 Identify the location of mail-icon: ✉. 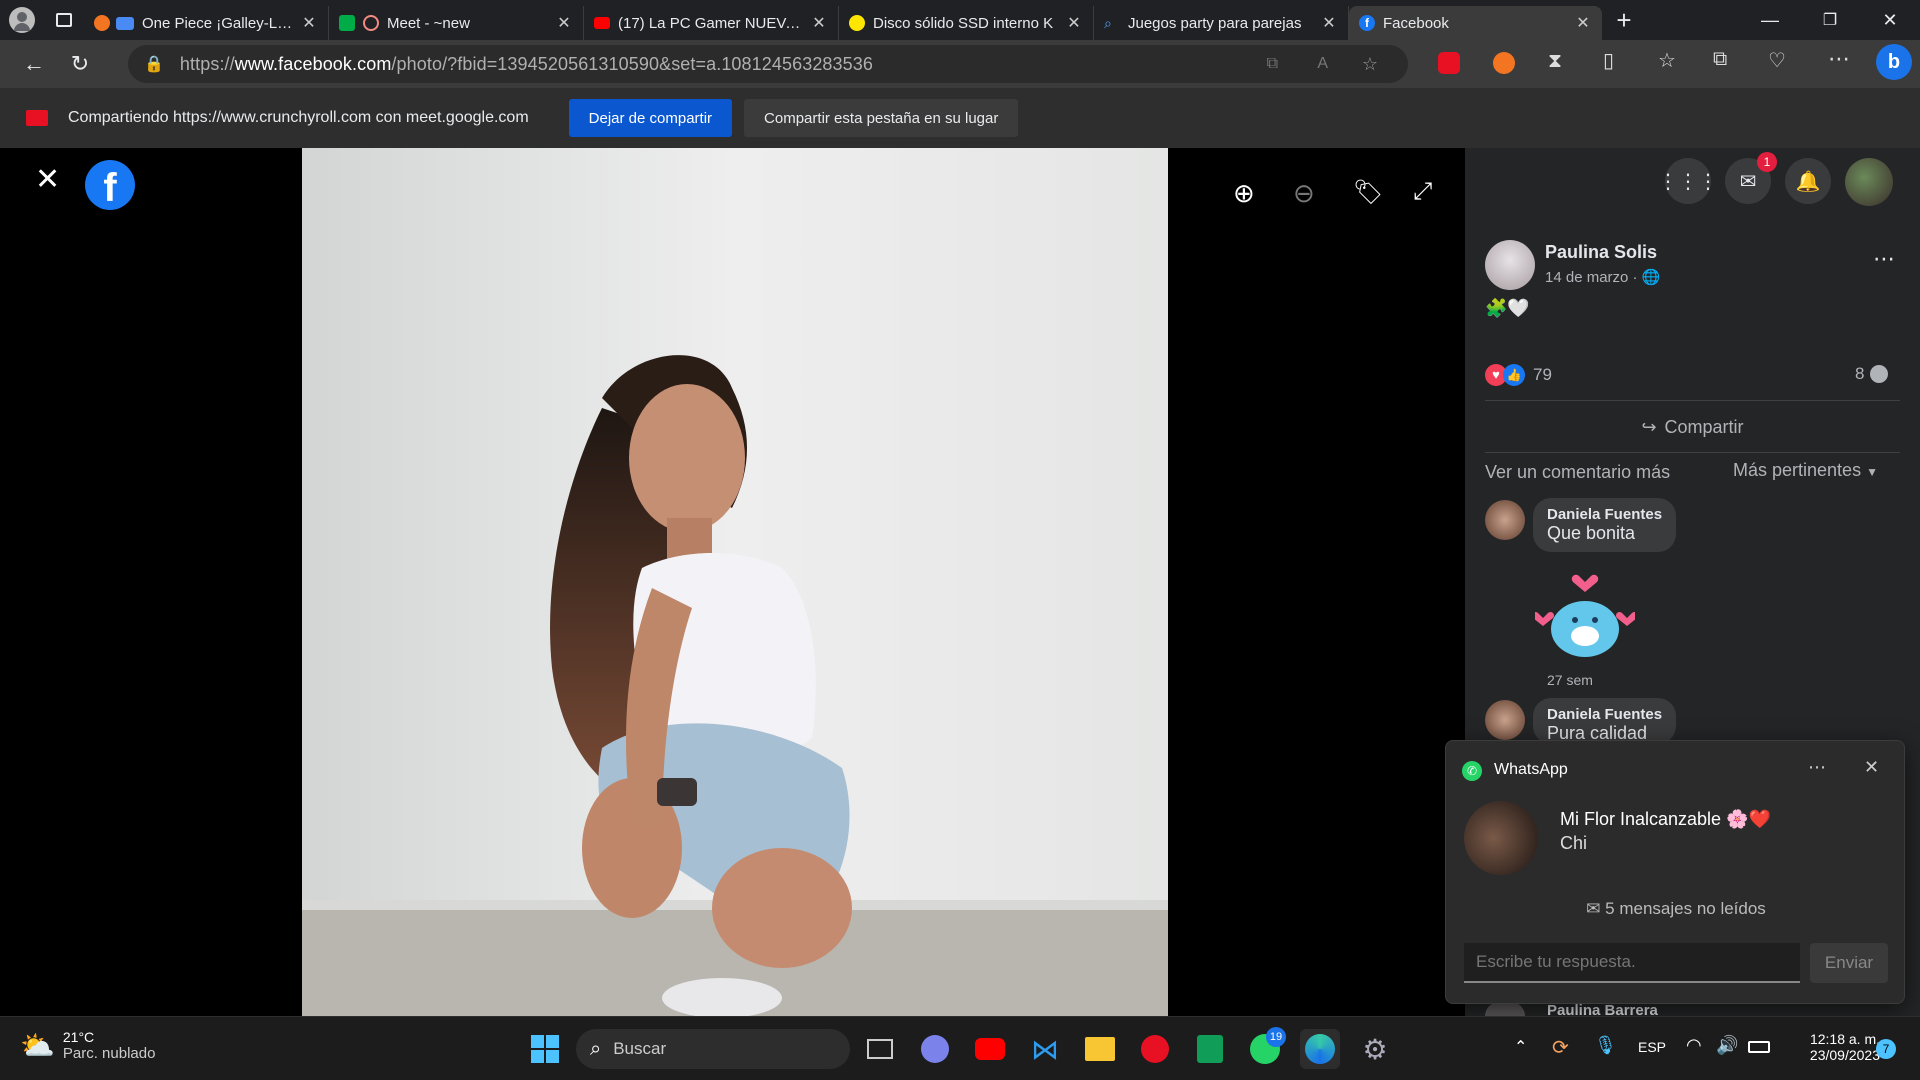
(1593, 908).